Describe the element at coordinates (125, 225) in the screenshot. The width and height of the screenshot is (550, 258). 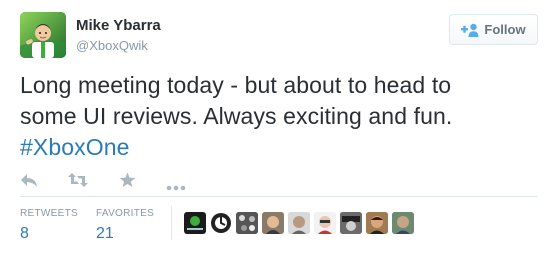
I see `favorites-stat: FAVORITES 21` at that location.